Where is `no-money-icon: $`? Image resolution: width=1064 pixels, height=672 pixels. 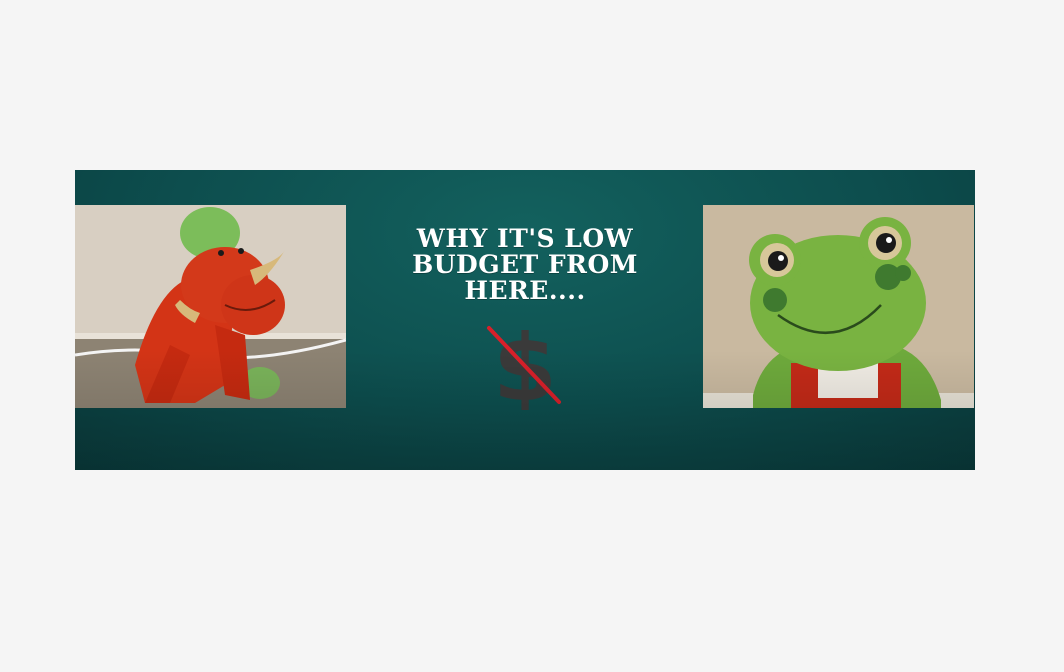
no-money-icon: $ is located at coordinates (525, 364).